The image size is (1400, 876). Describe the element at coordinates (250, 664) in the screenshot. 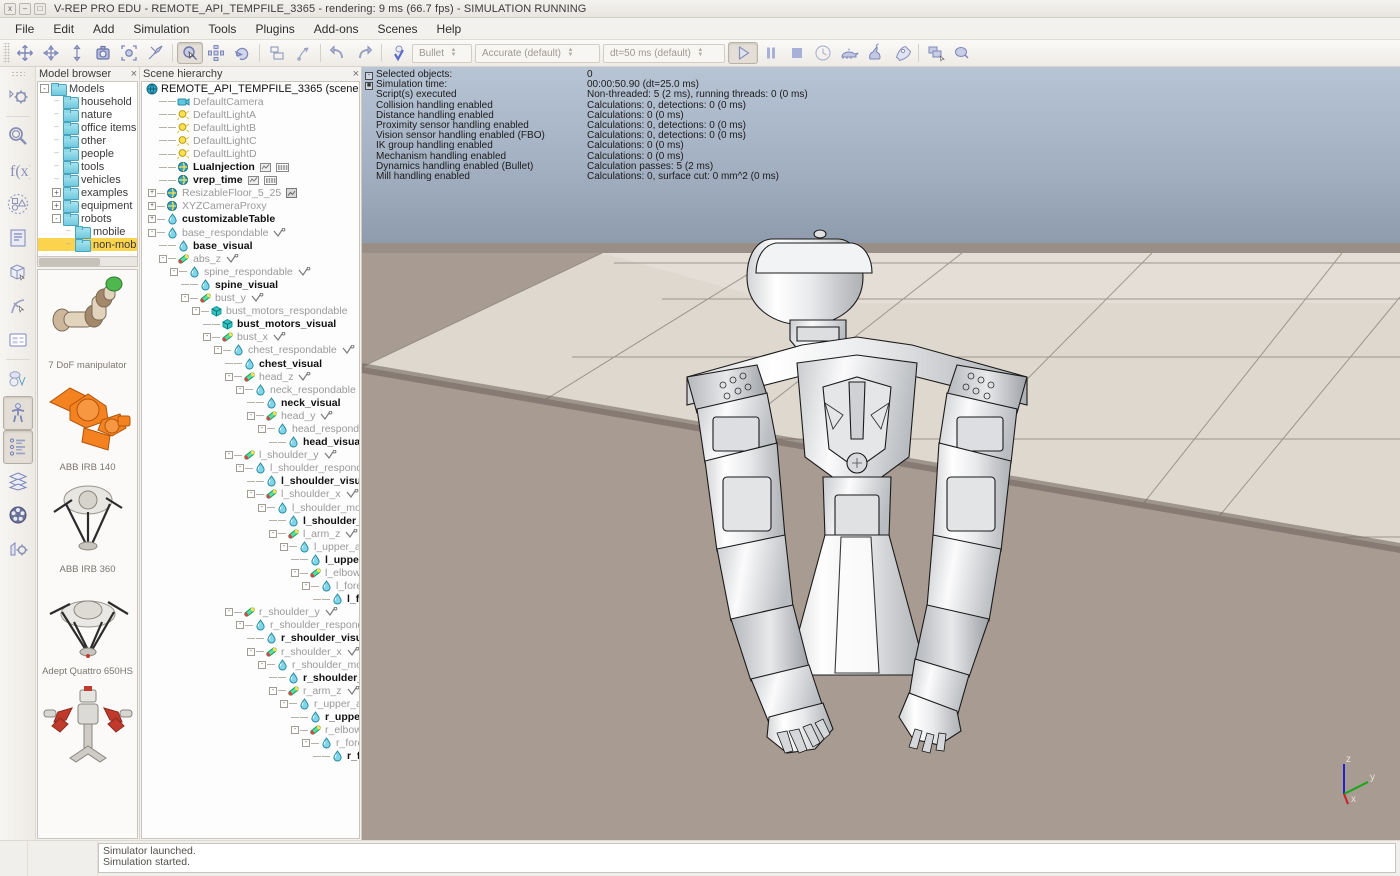

I see `hierarchy-item-r-shoulder-motor: - r_shoulder_motor` at that location.